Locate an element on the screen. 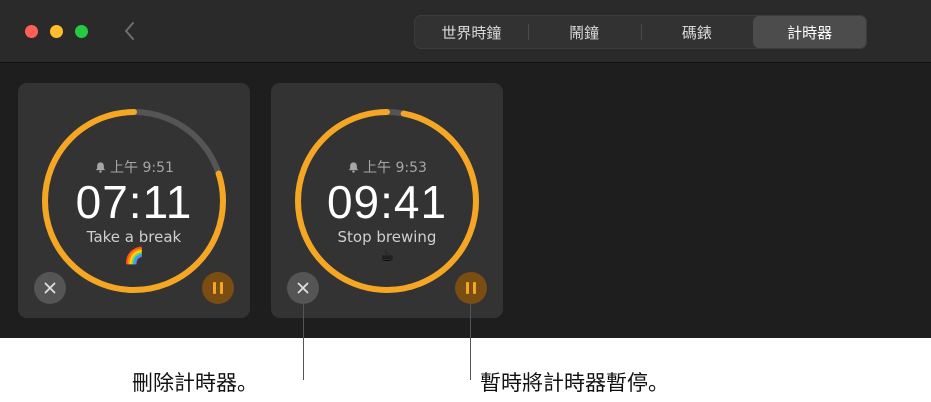 Image resolution: width=931 pixels, height=402 pixels. alarm-time-row: 上午 9:53 is located at coordinates (387, 167).